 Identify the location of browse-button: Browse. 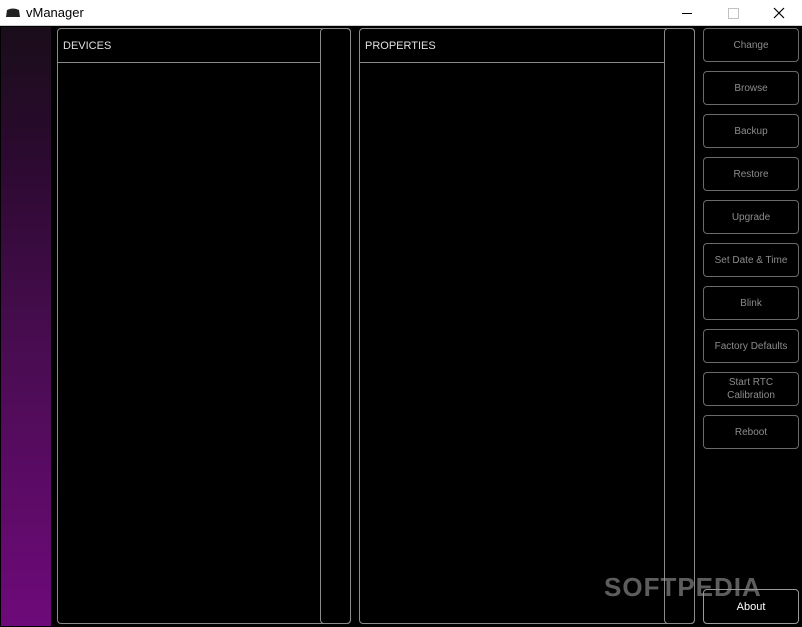
(751, 88).